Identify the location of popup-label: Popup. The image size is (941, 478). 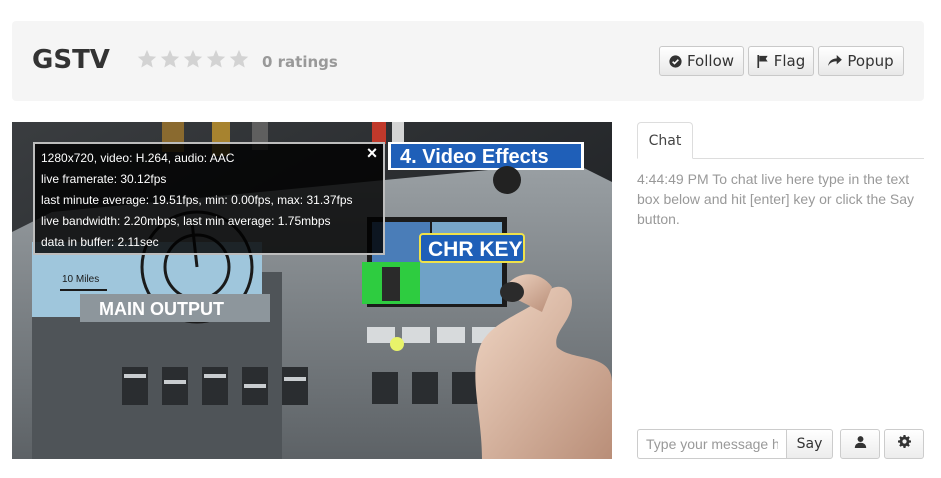
(870, 61).